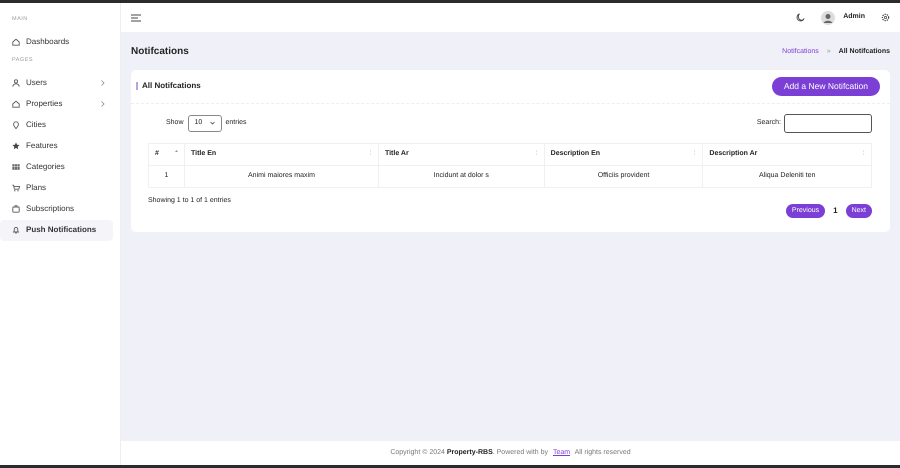 This screenshot has height=468, width=900. What do you see at coordinates (826, 86) in the screenshot?
I see `add-notification-button: Add a New Notifcation` at bounding box center [826, 86].